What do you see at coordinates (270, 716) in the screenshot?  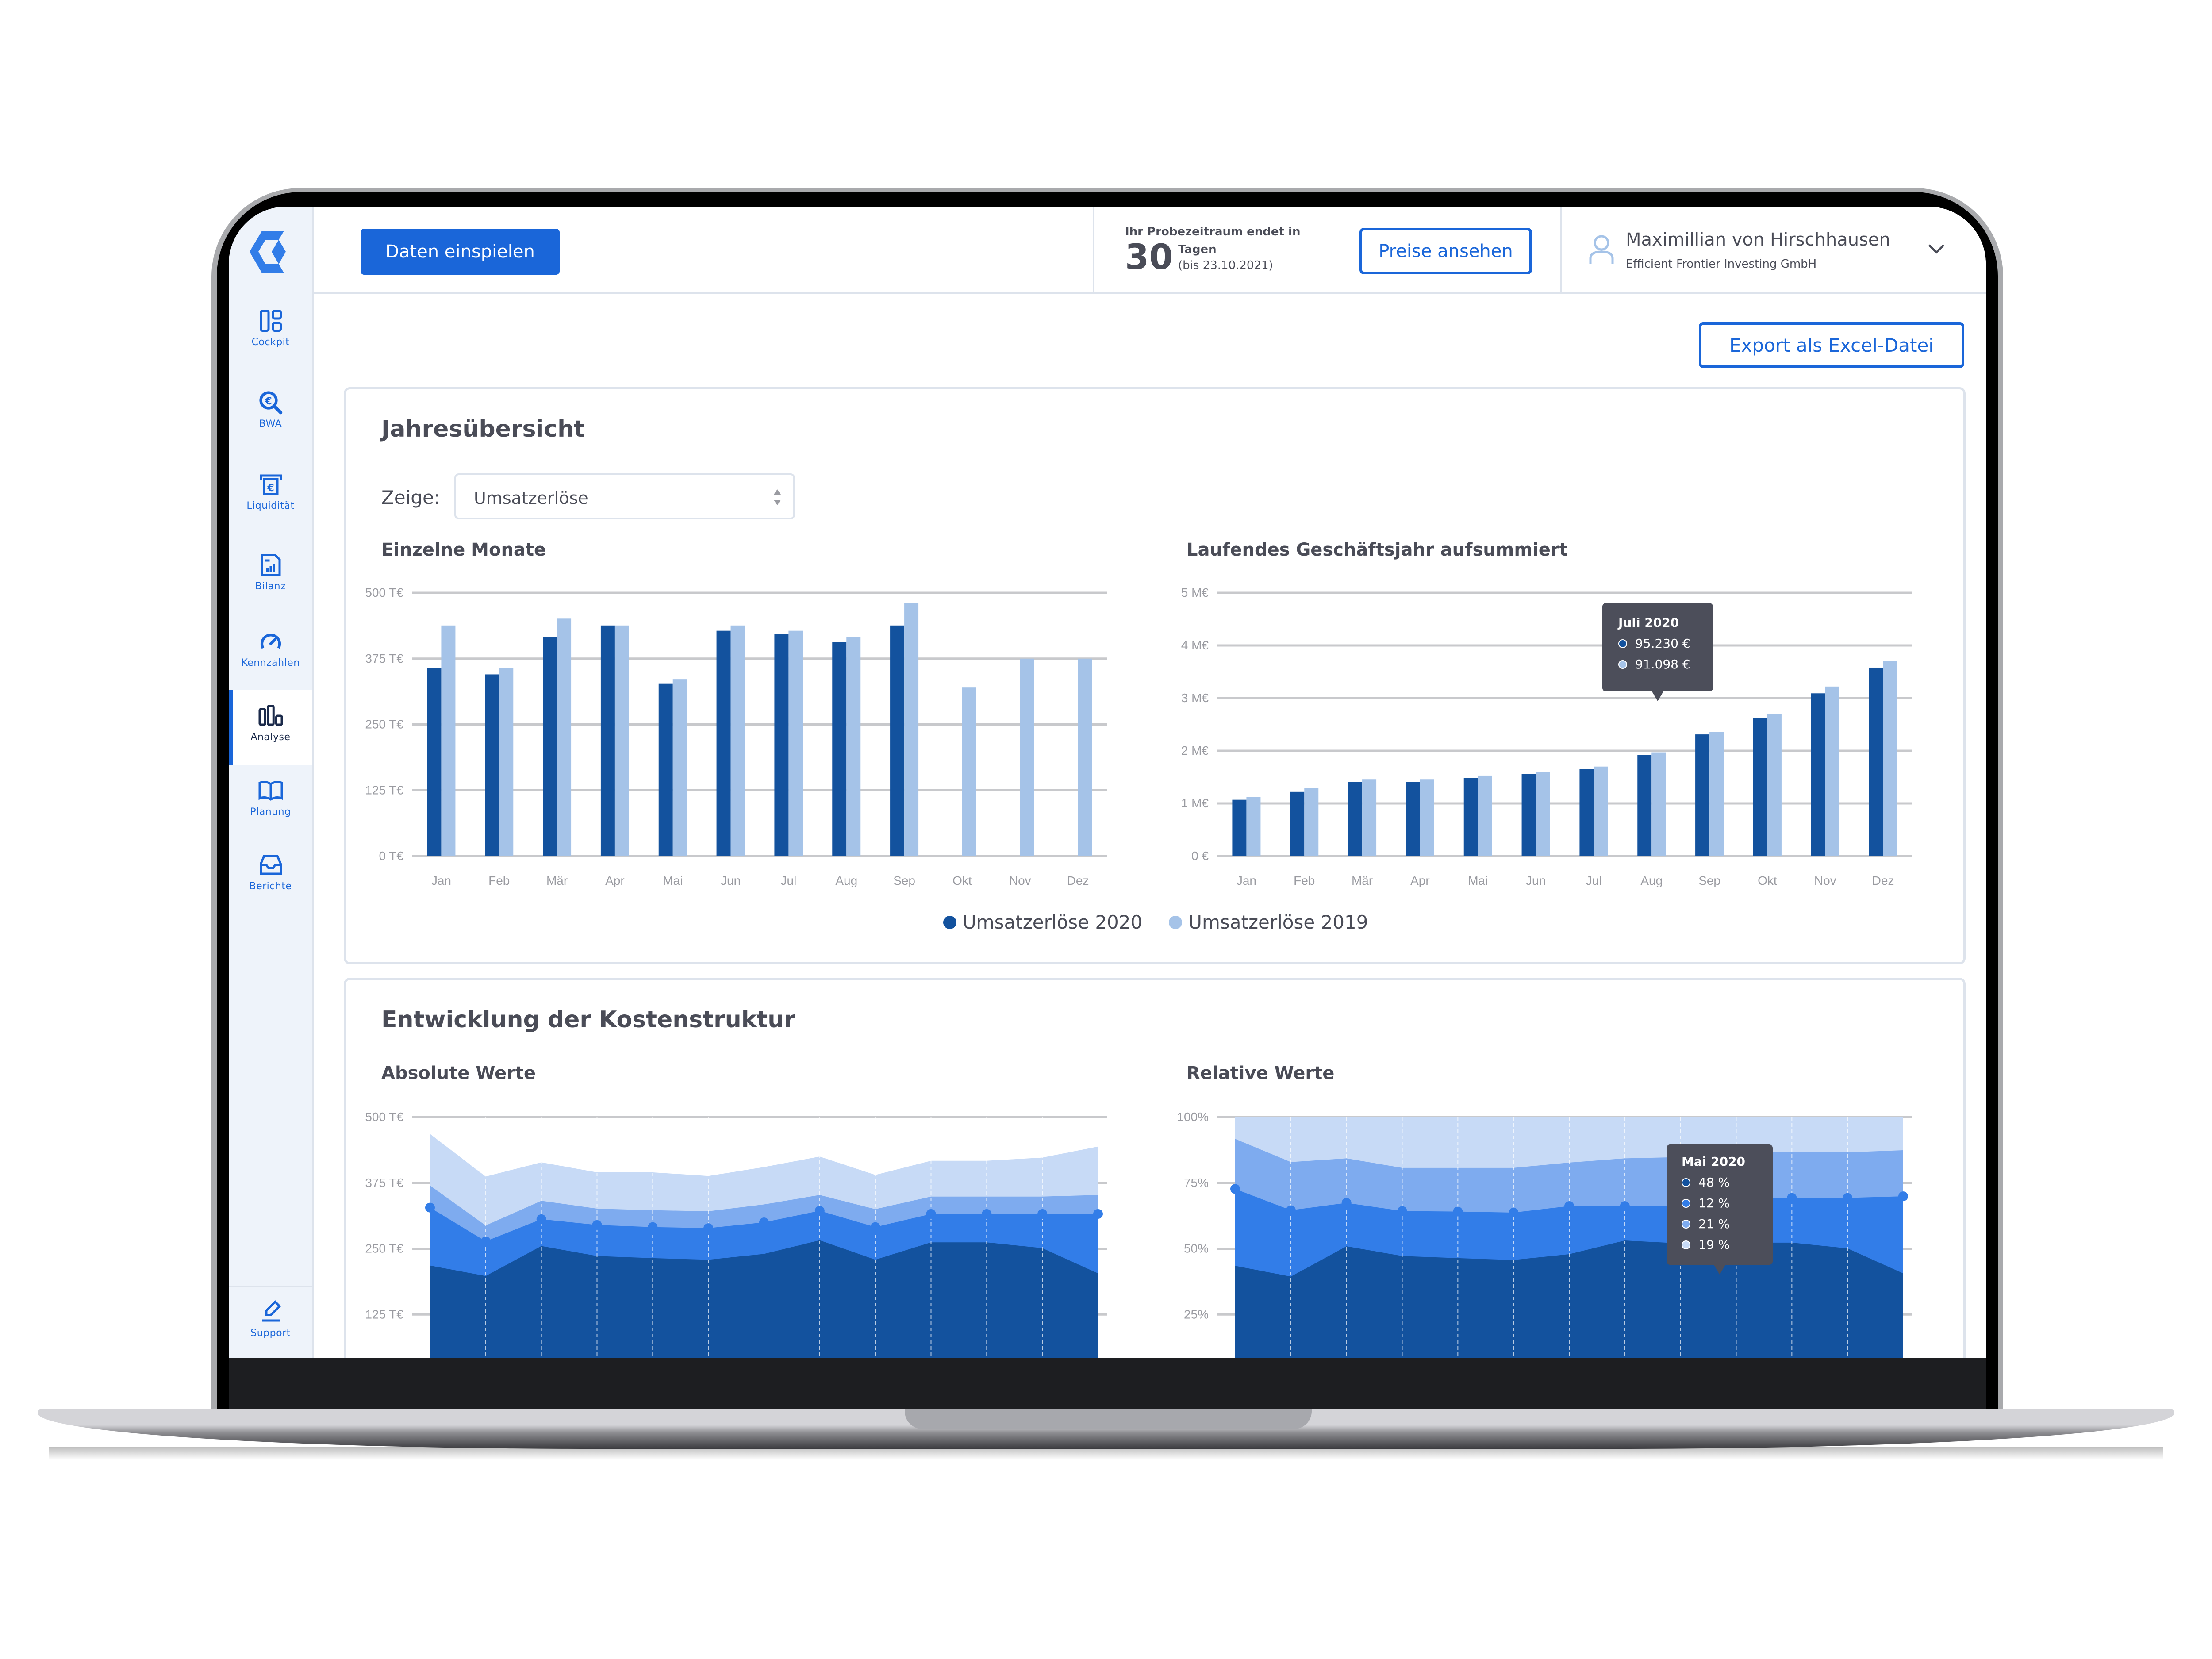 I see `bar-chart-icon` at bounding box center [270, 716].